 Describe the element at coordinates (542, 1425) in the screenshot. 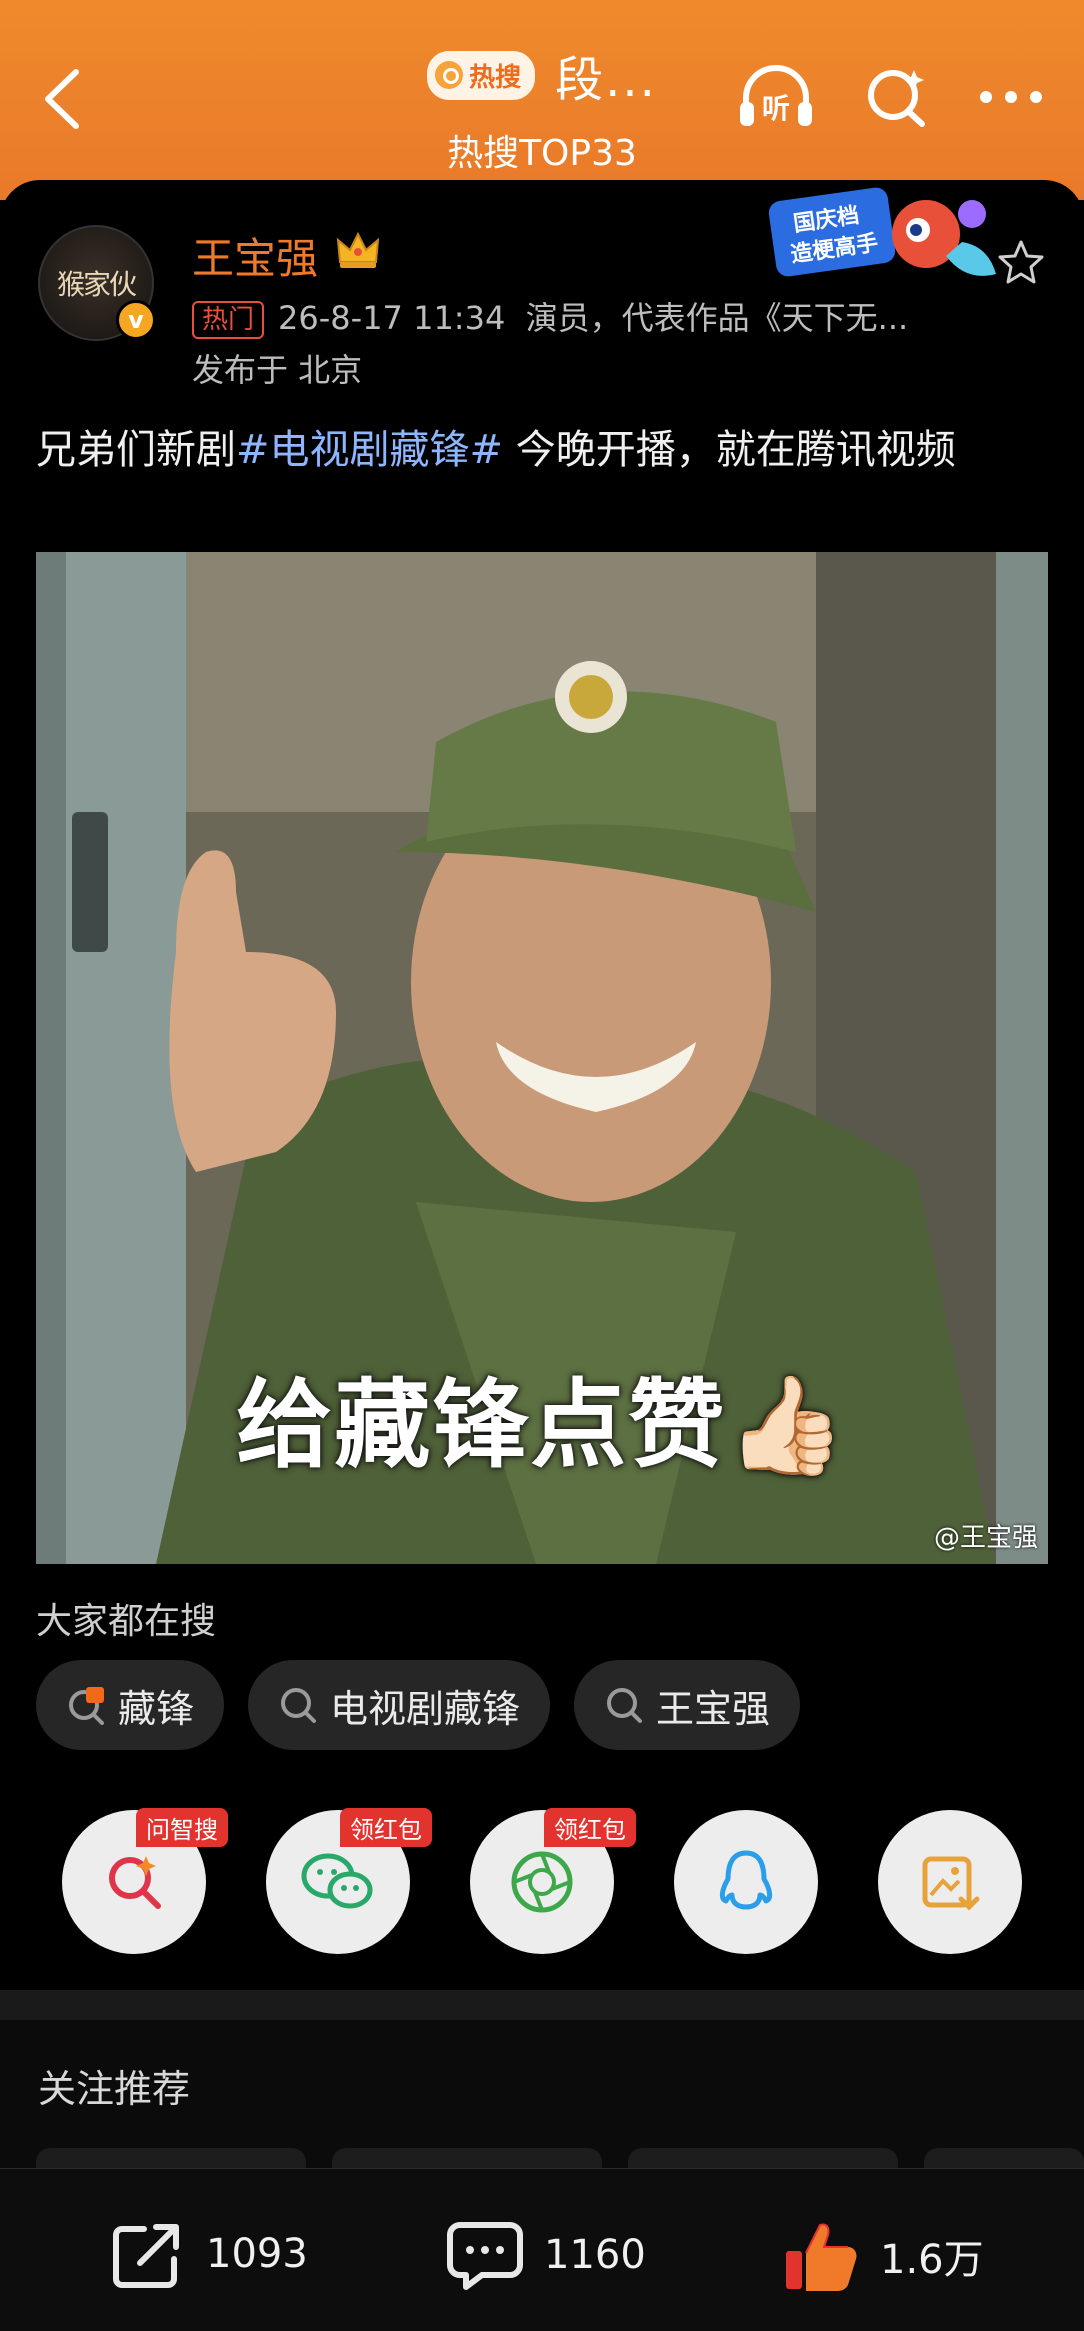

I see `image-caption: 给藏锋点赞👍🏻` at that location.